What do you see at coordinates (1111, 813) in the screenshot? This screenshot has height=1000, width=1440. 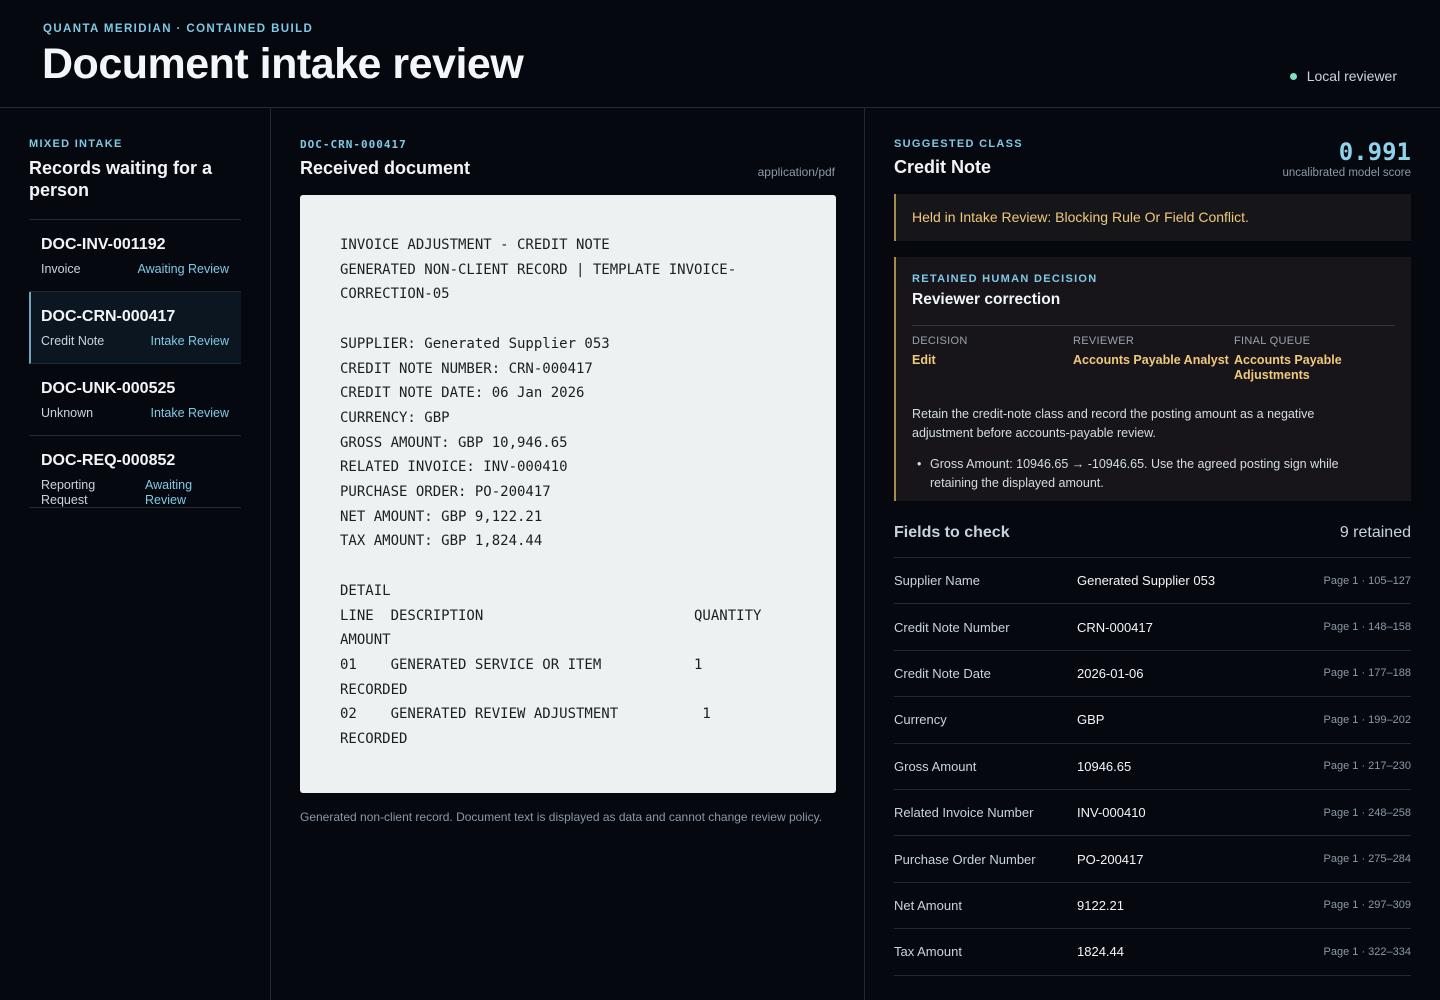 I see `field-value: INV-000410` at bounding box center [1111, 813].